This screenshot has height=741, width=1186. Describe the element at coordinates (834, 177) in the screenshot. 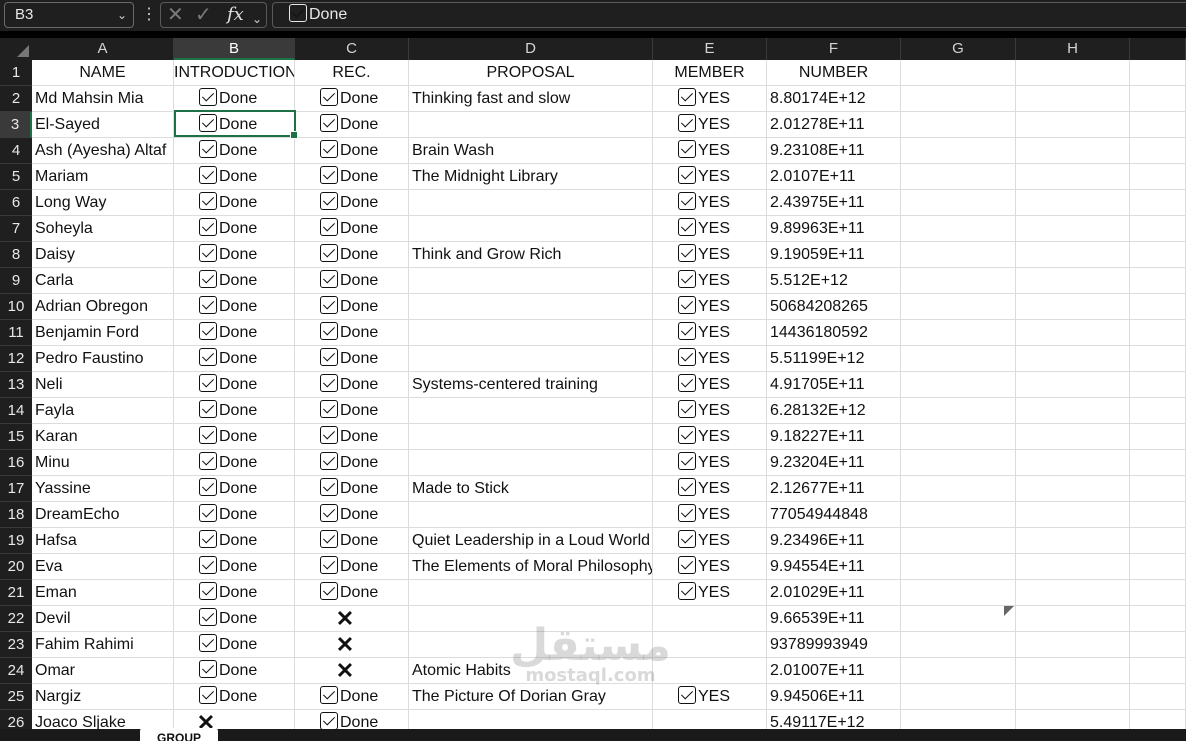

I see `number-cell: 2.0107E+11` at that location.